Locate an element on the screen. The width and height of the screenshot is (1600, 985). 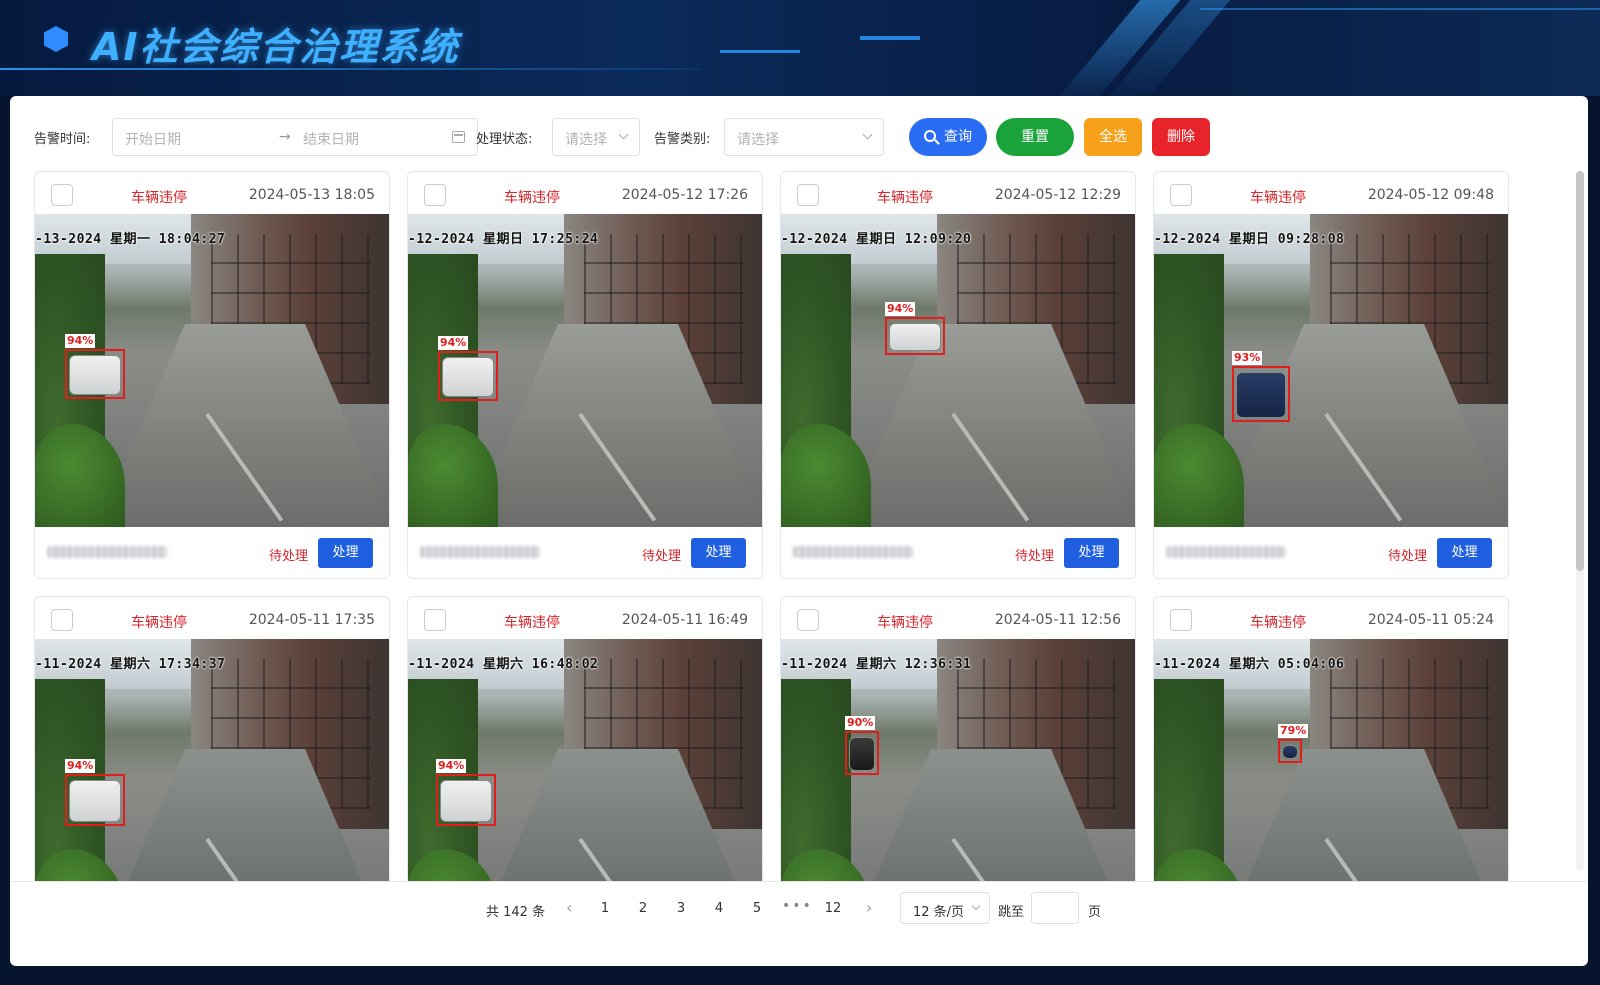
delete-button: 删除 is located at coordinates (1181, 137).